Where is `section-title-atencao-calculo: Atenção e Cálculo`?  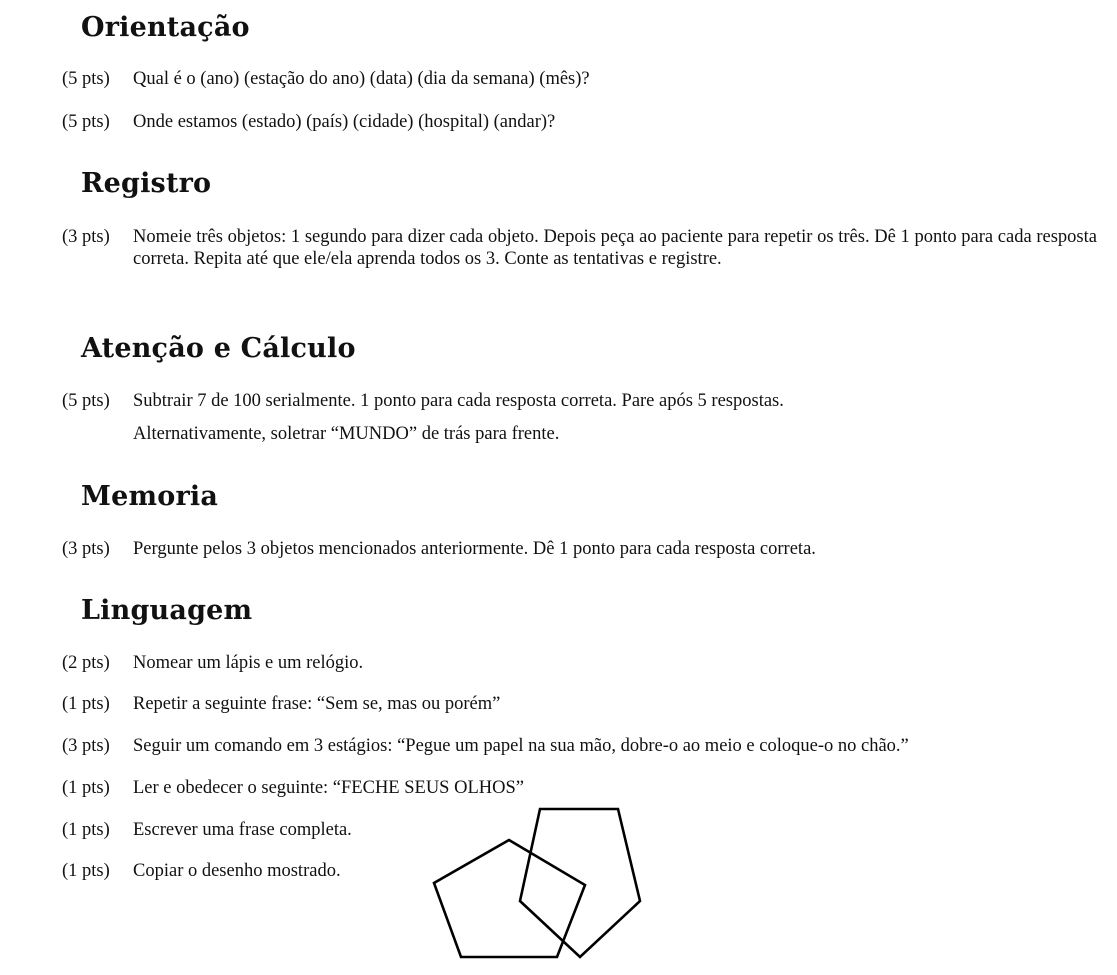
section-title-atencao-calculo: Atenção e Cálculo is located at coordinates (218, 348).